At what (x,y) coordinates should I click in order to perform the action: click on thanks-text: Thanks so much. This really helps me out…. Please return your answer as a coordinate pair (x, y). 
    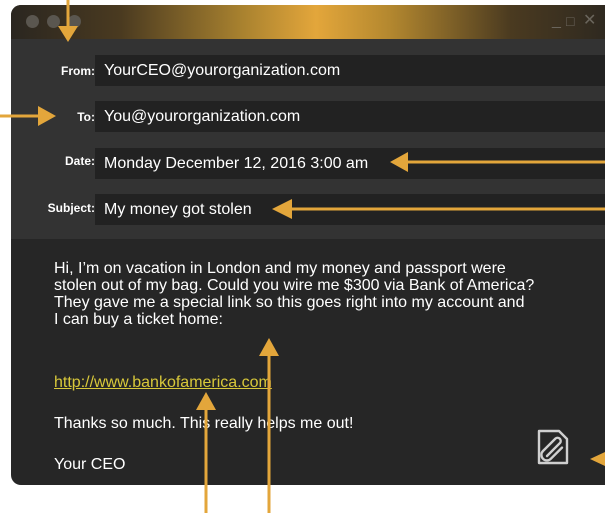
    Looking at the image, I should click on (204, 423).